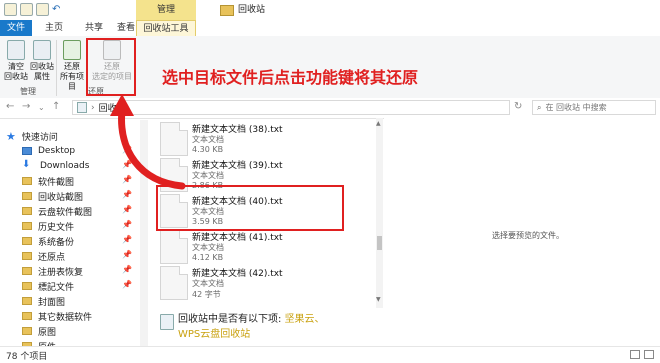 The image size is (660, 363). Describe the element at coordinates (649, 354) in the screenshot. I see `large-icons-view-icon` at that location.